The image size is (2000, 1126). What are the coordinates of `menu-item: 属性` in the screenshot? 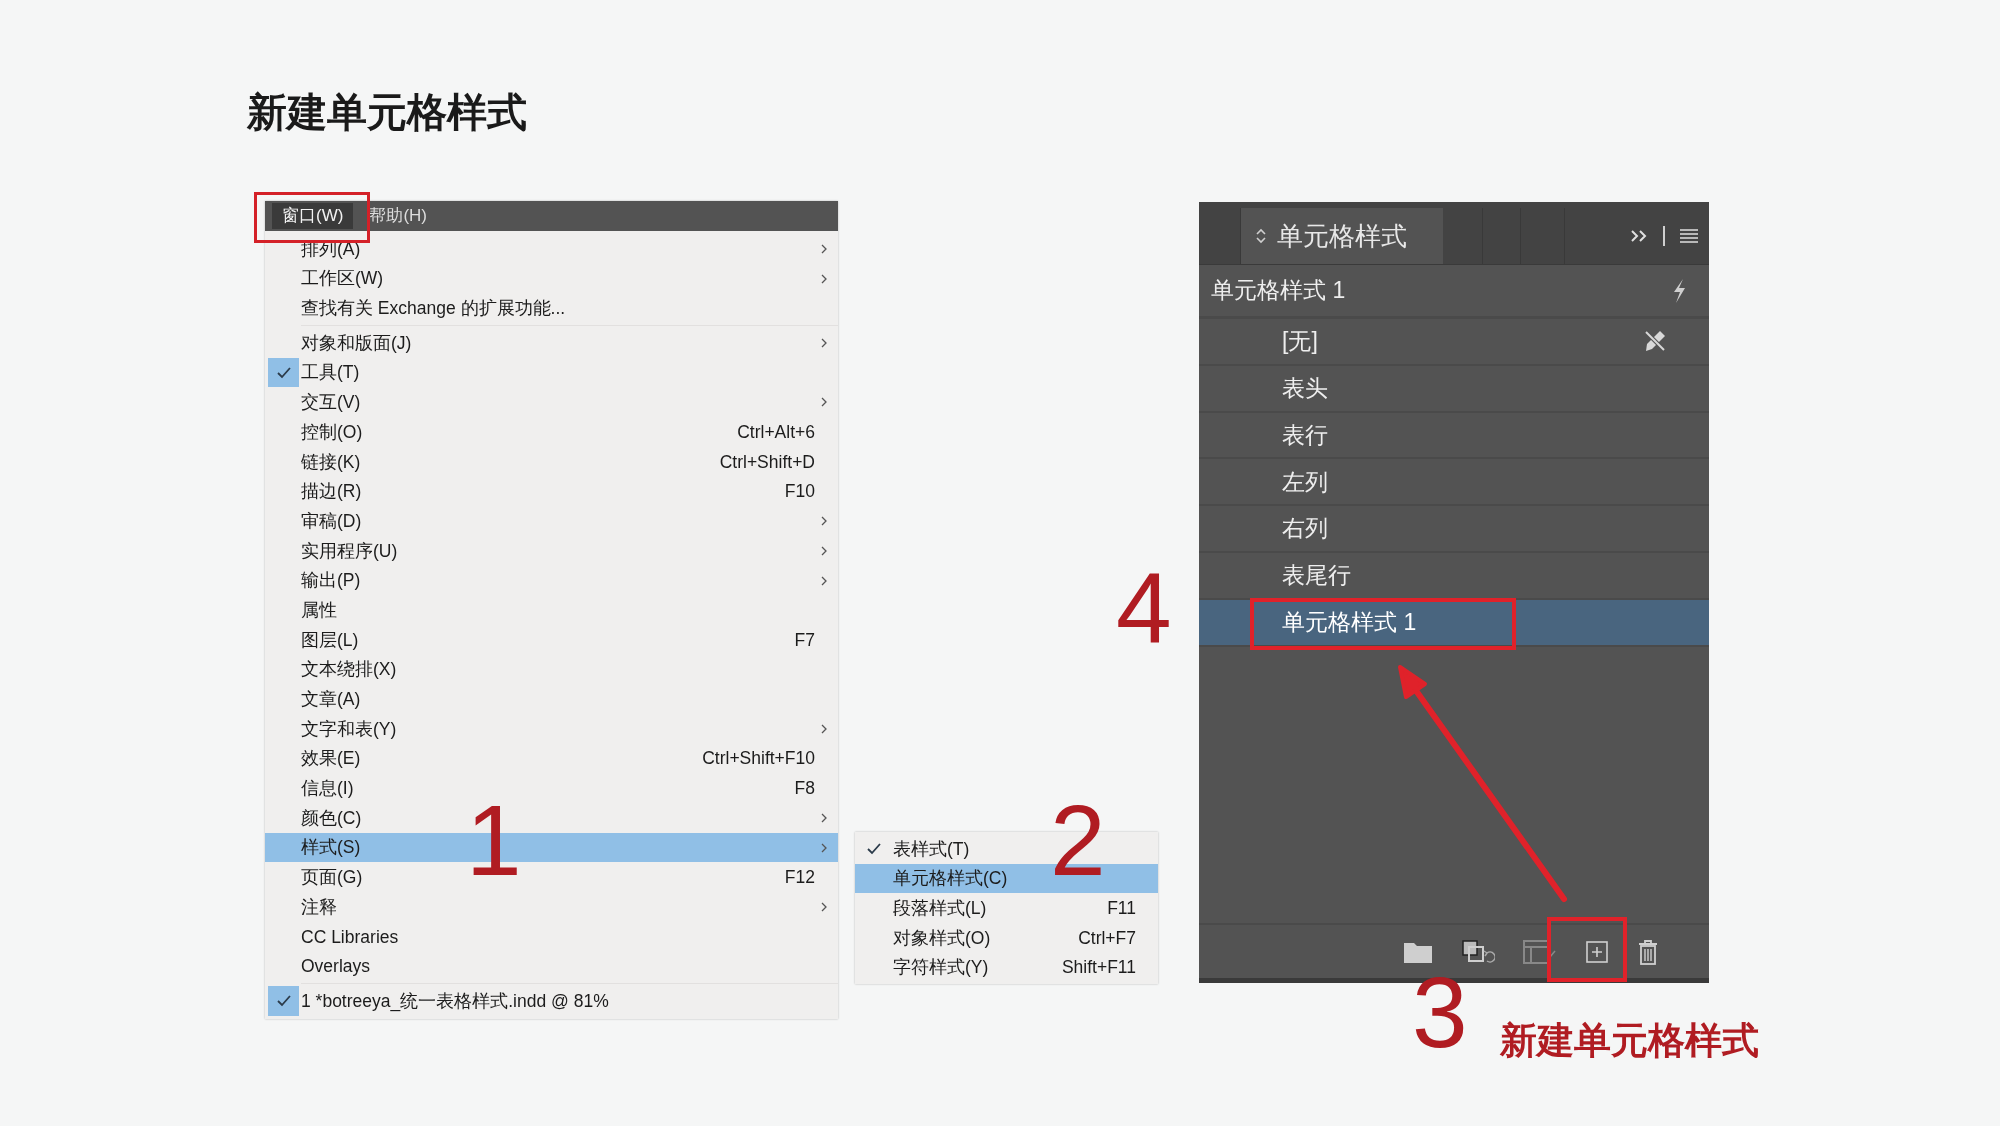 It's located at (551, 610).